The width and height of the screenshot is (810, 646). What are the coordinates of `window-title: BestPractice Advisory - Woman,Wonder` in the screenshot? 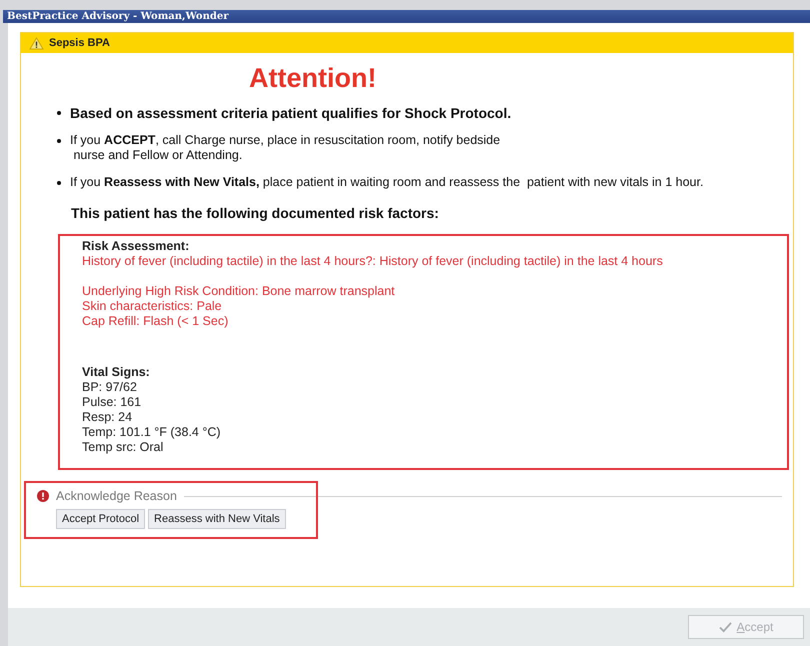 It's located at (117, 16).